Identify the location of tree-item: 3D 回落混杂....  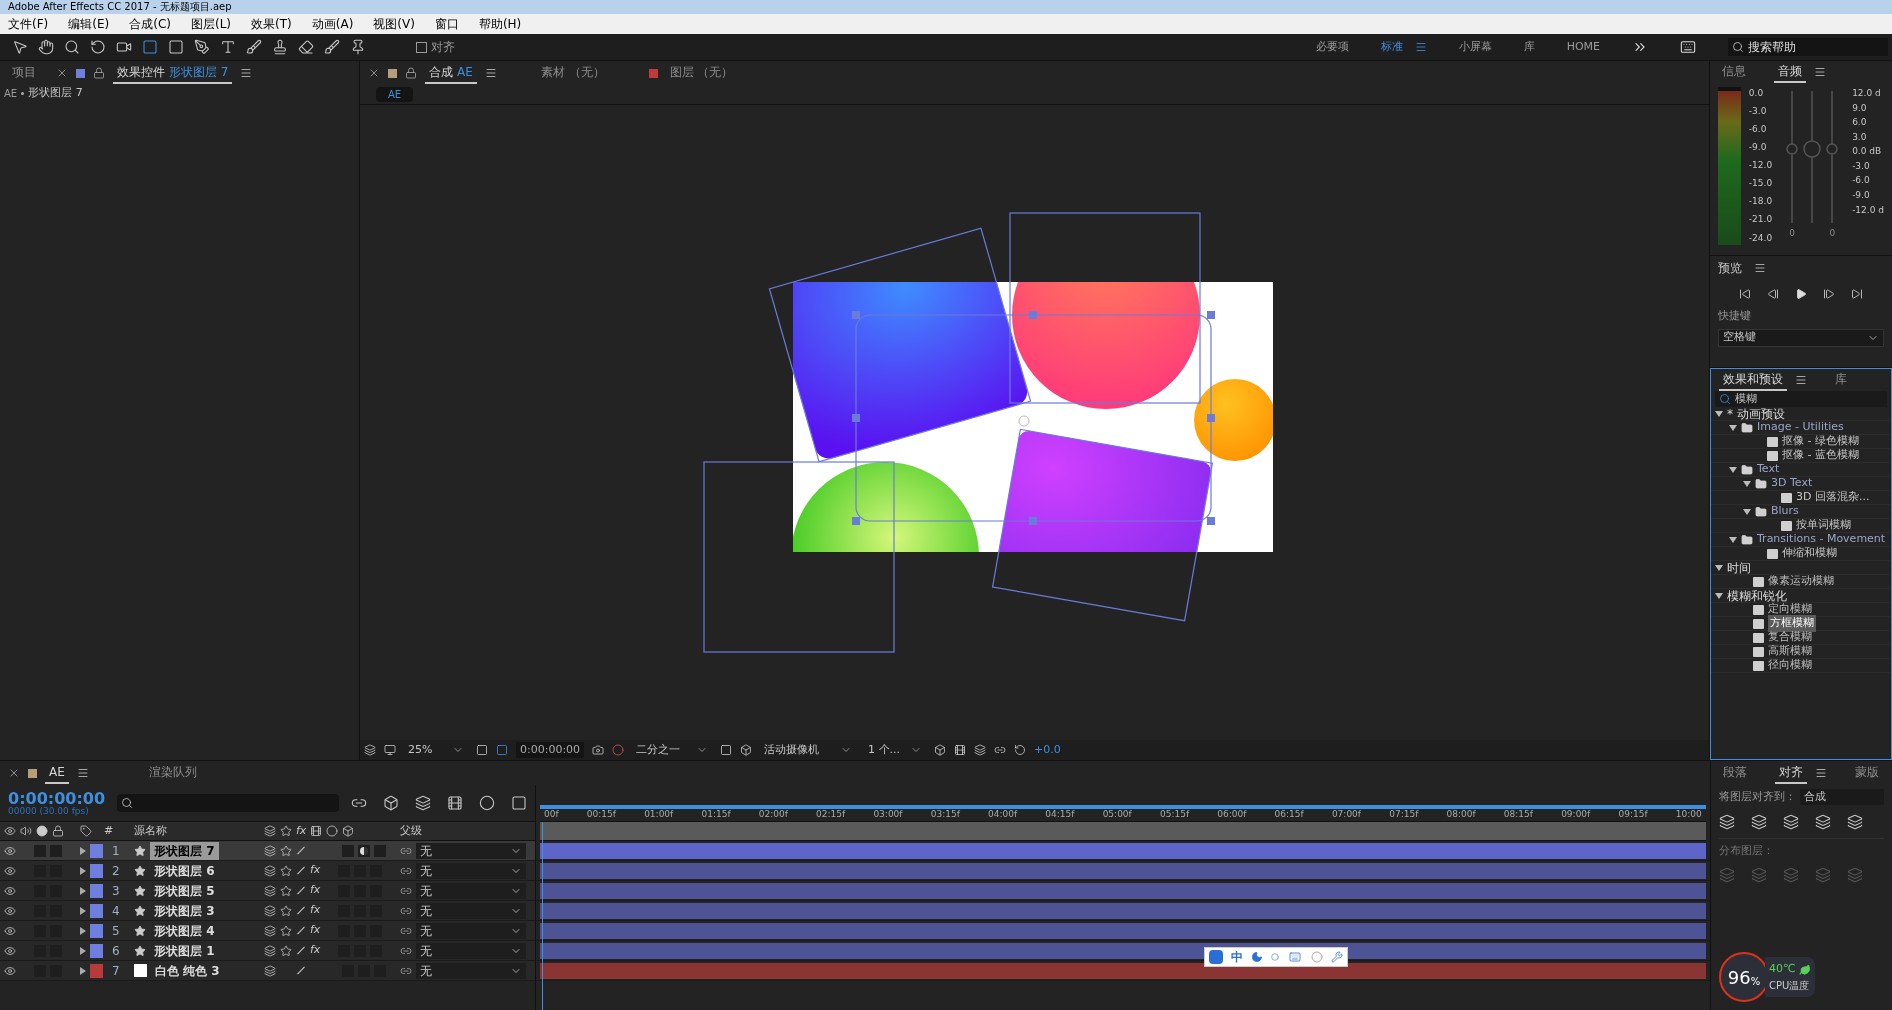
(1801, 498).